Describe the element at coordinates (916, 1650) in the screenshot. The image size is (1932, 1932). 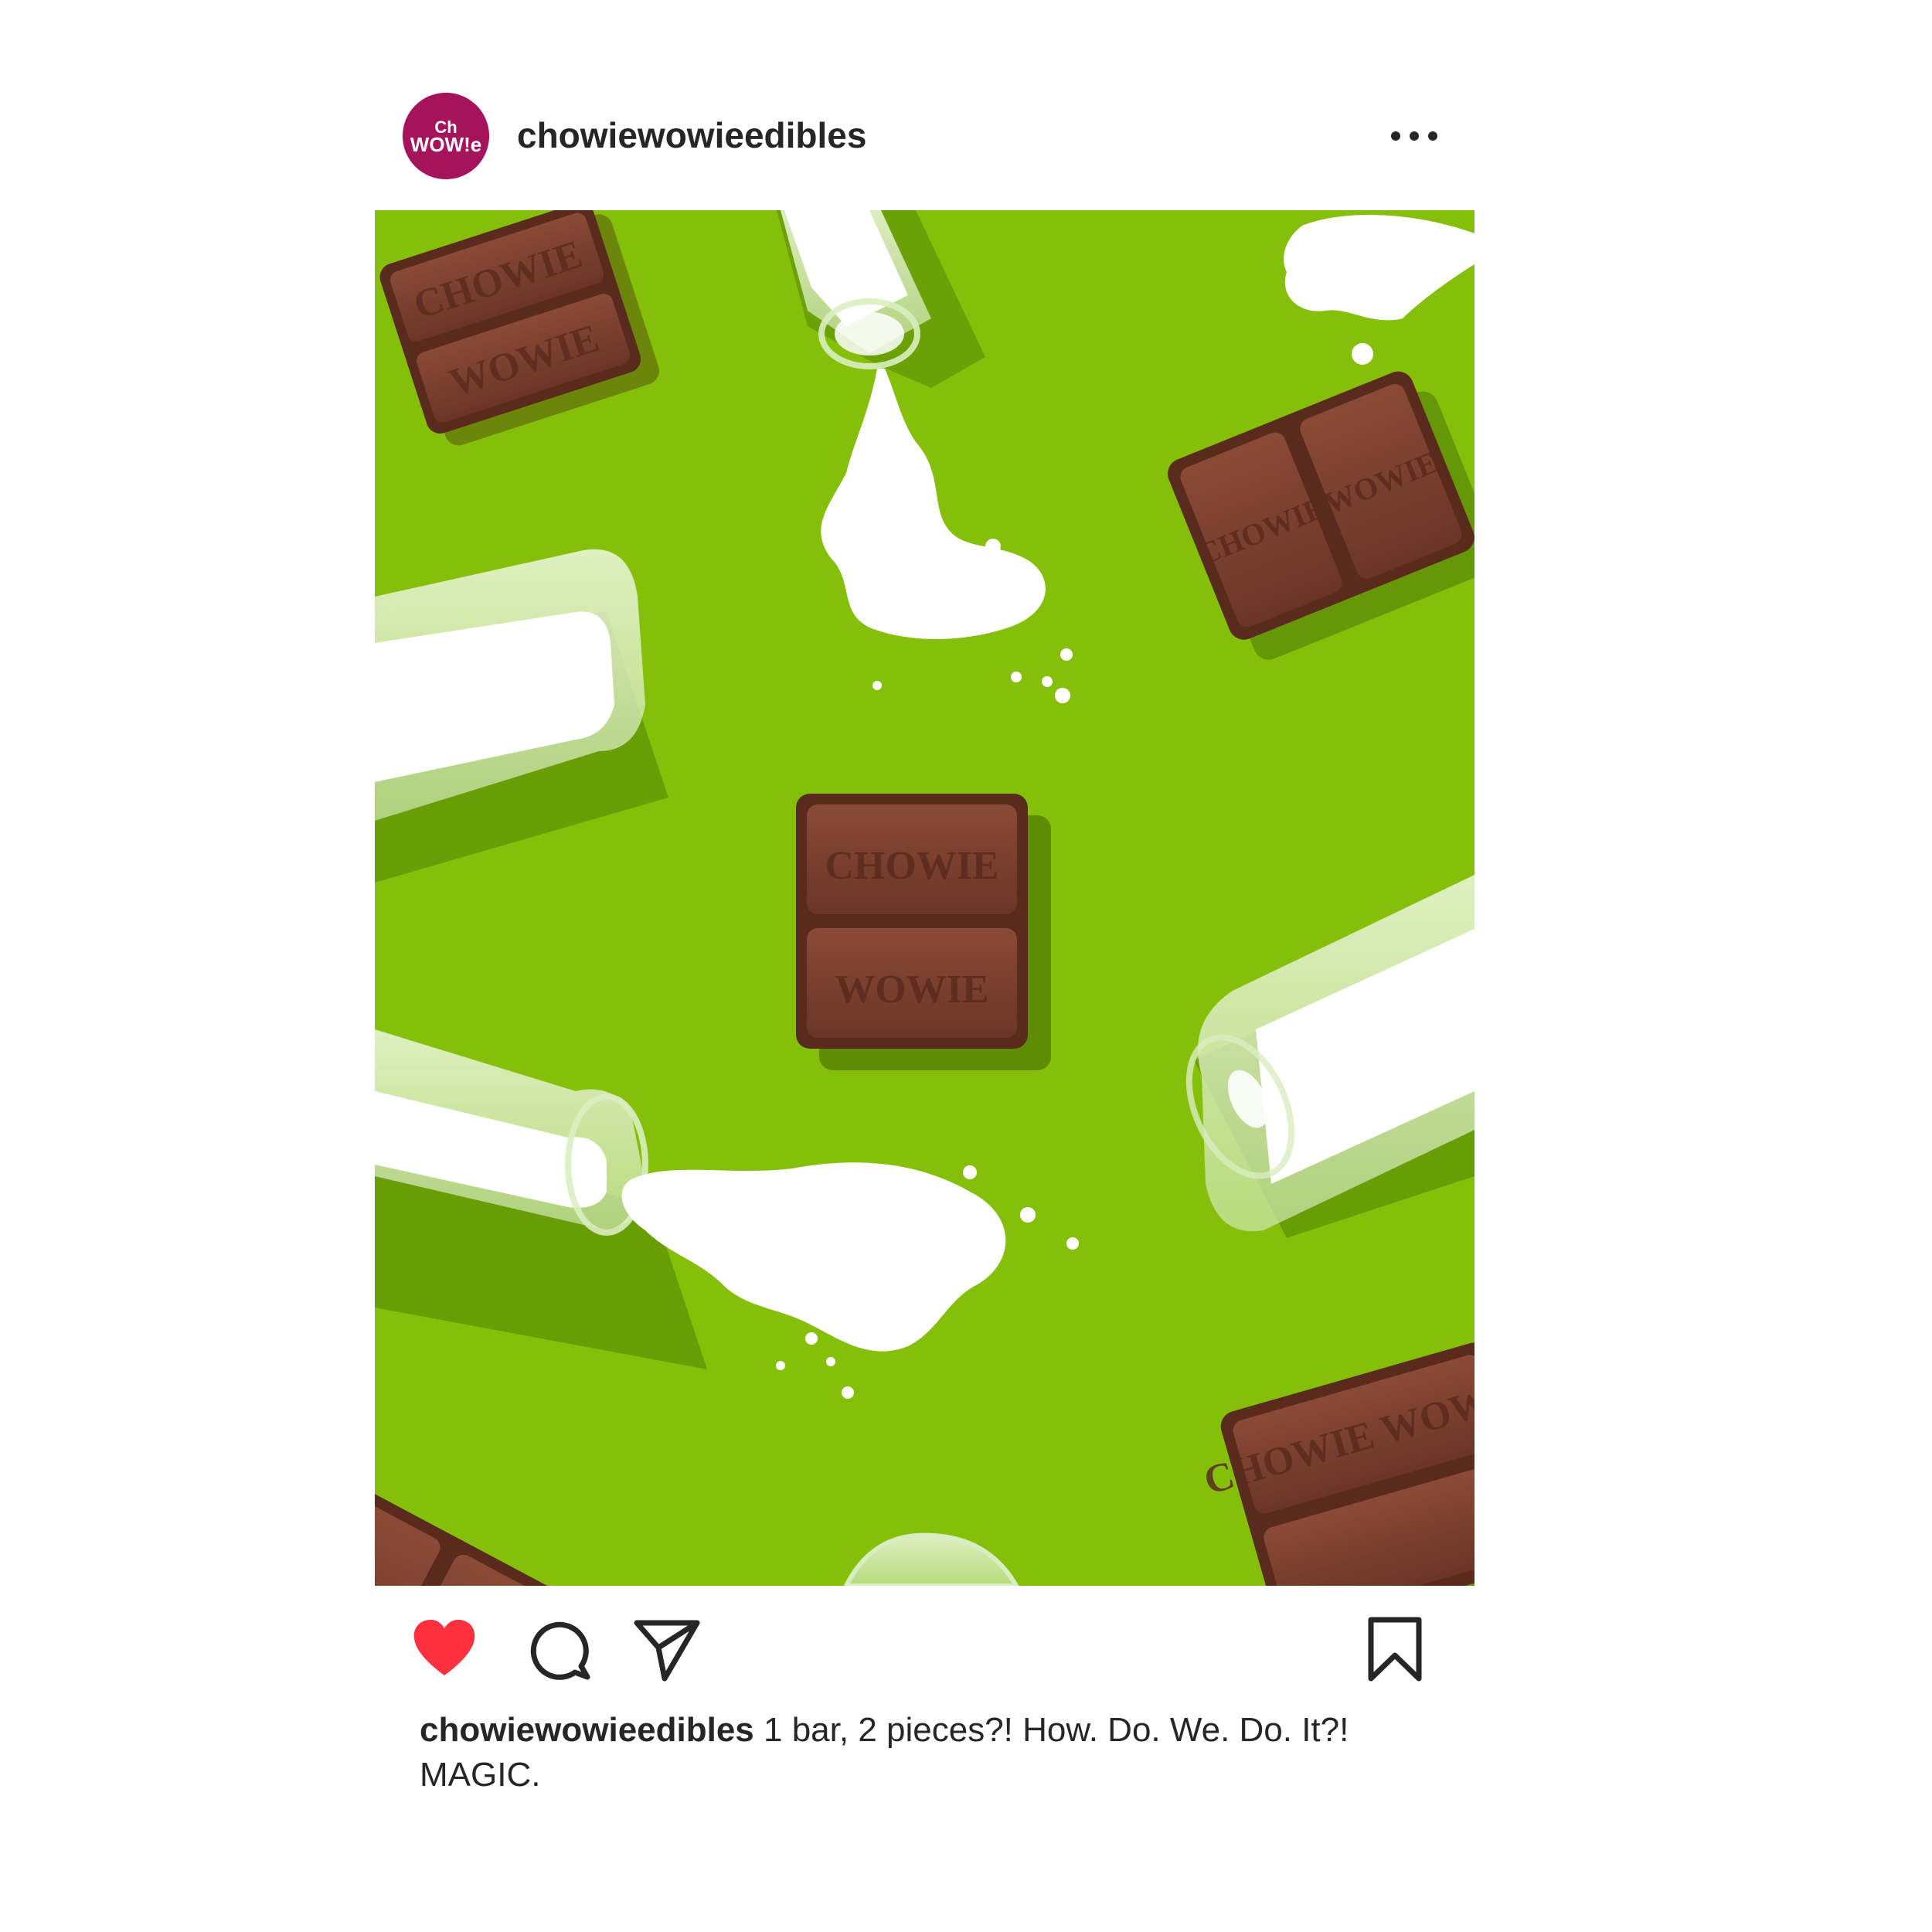
I see `post-action-bar` at that location.